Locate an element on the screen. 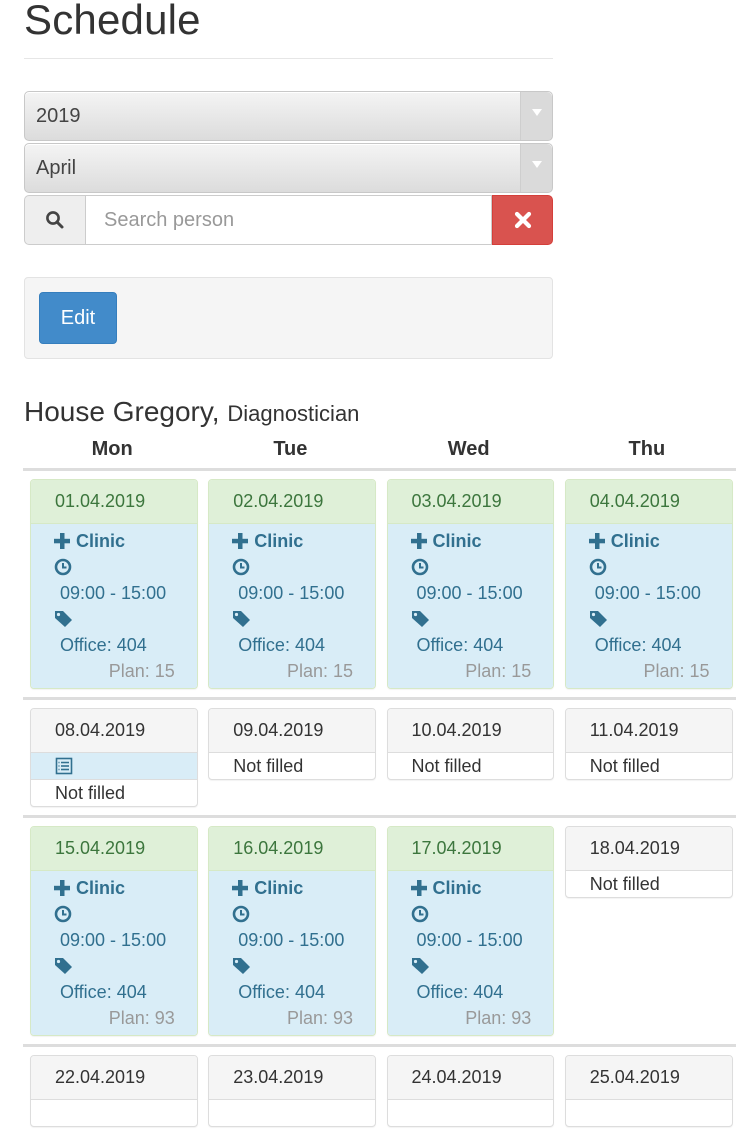 The image size is (736, 1135). edit-button: Edit is located at coordinates (78, 318).